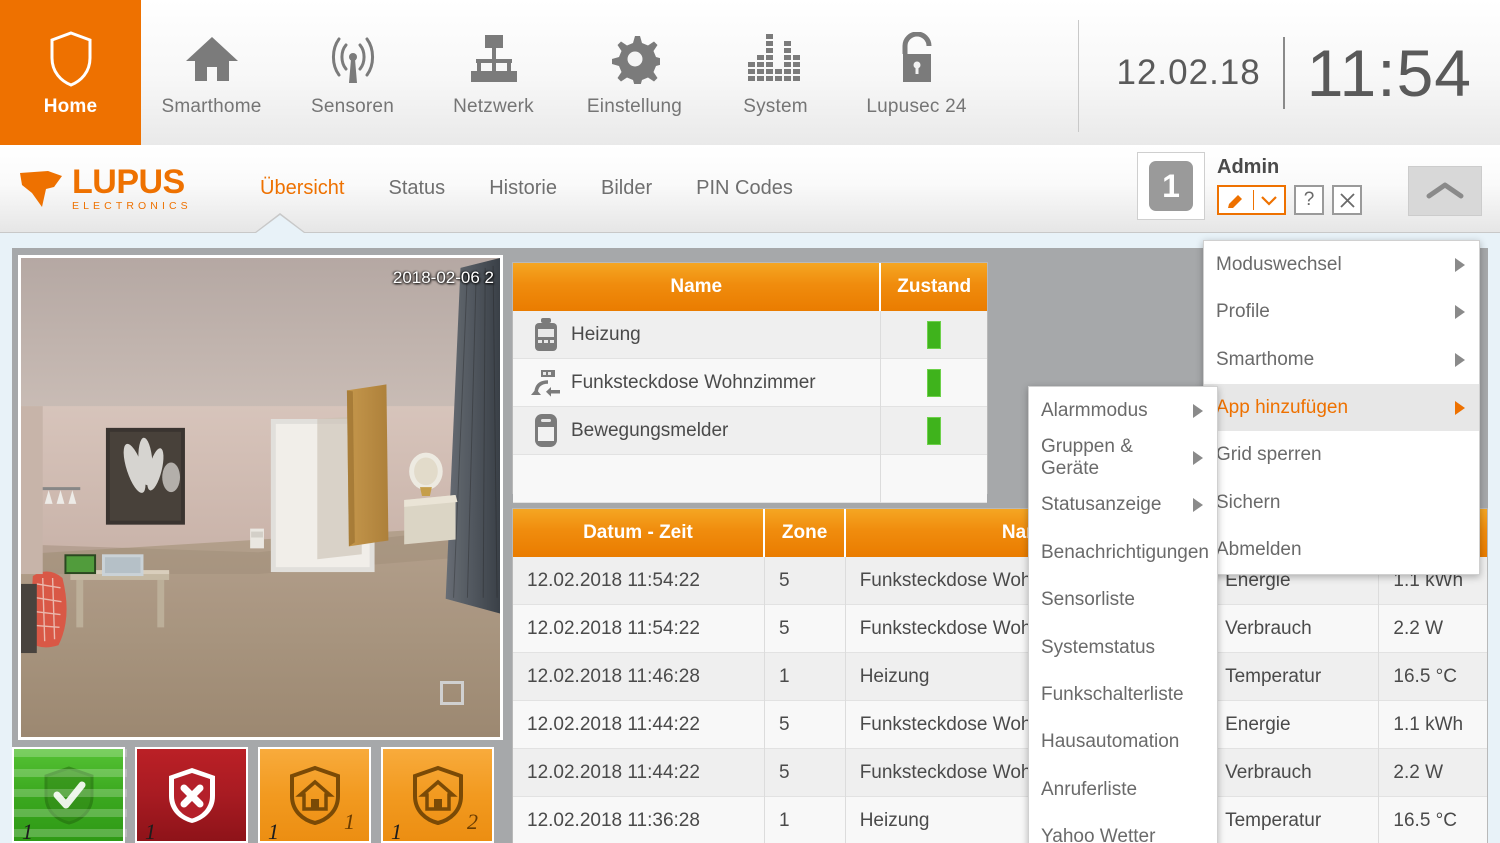  I want to click on user-name-label: Admin, so click(1248, 167).